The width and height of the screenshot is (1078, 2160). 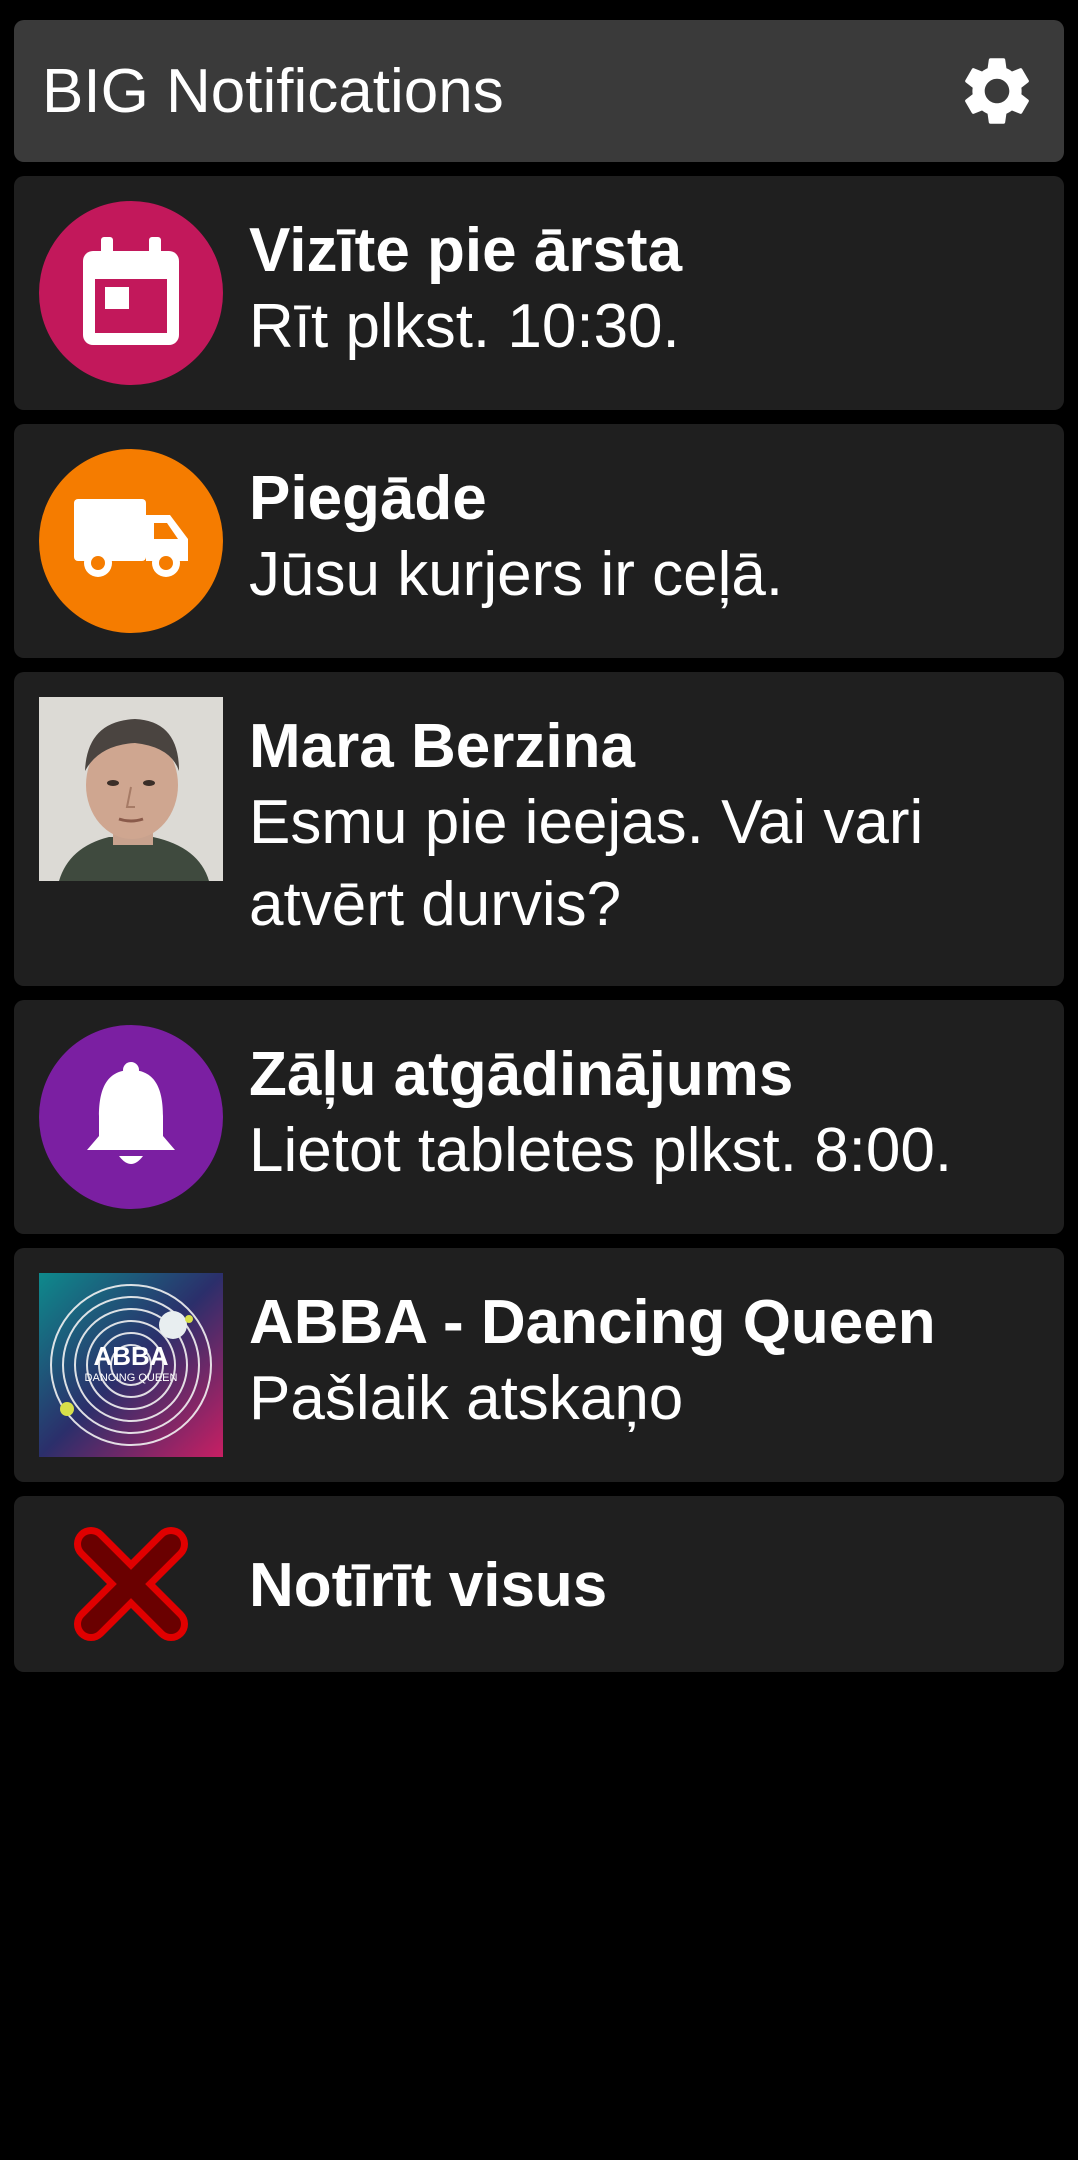 I want to click on notification-text: Piegāde Jūsu kurjers ir ceļā., so click(x=646, y=540).